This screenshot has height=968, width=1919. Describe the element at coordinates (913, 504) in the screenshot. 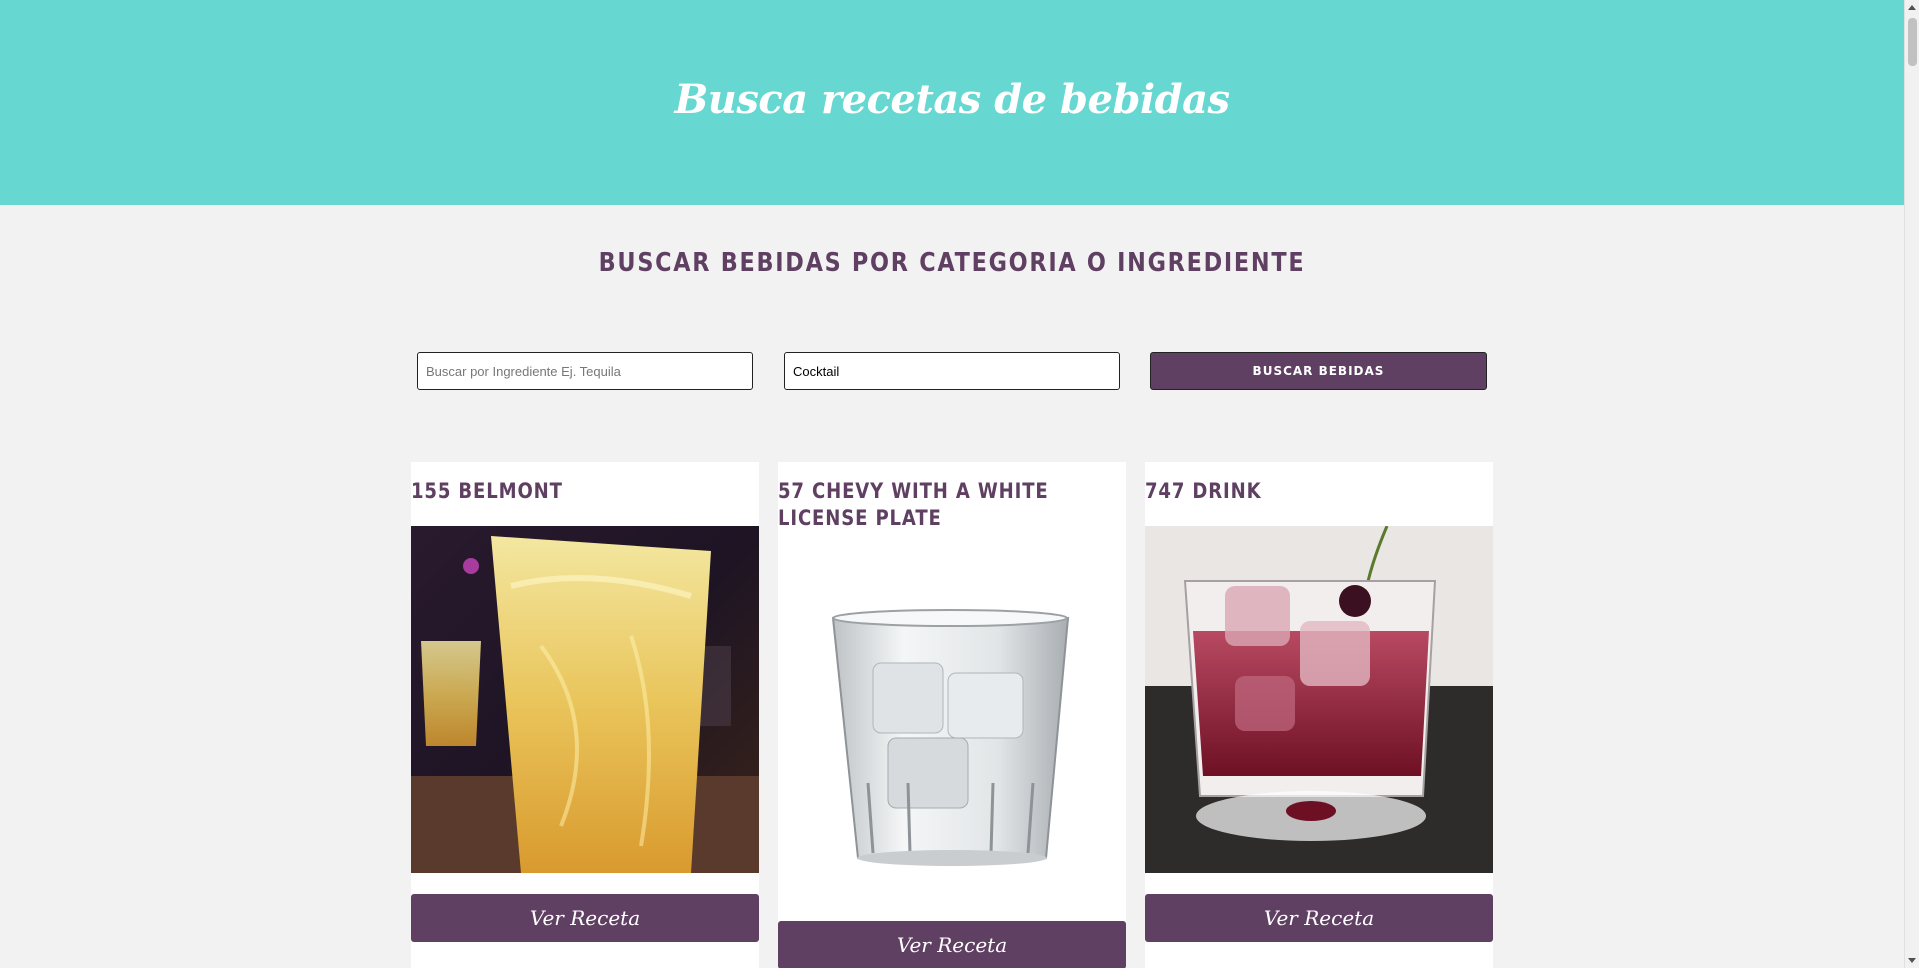

I see `drink-name: 57 Chevy with a White License Plate` at that location.